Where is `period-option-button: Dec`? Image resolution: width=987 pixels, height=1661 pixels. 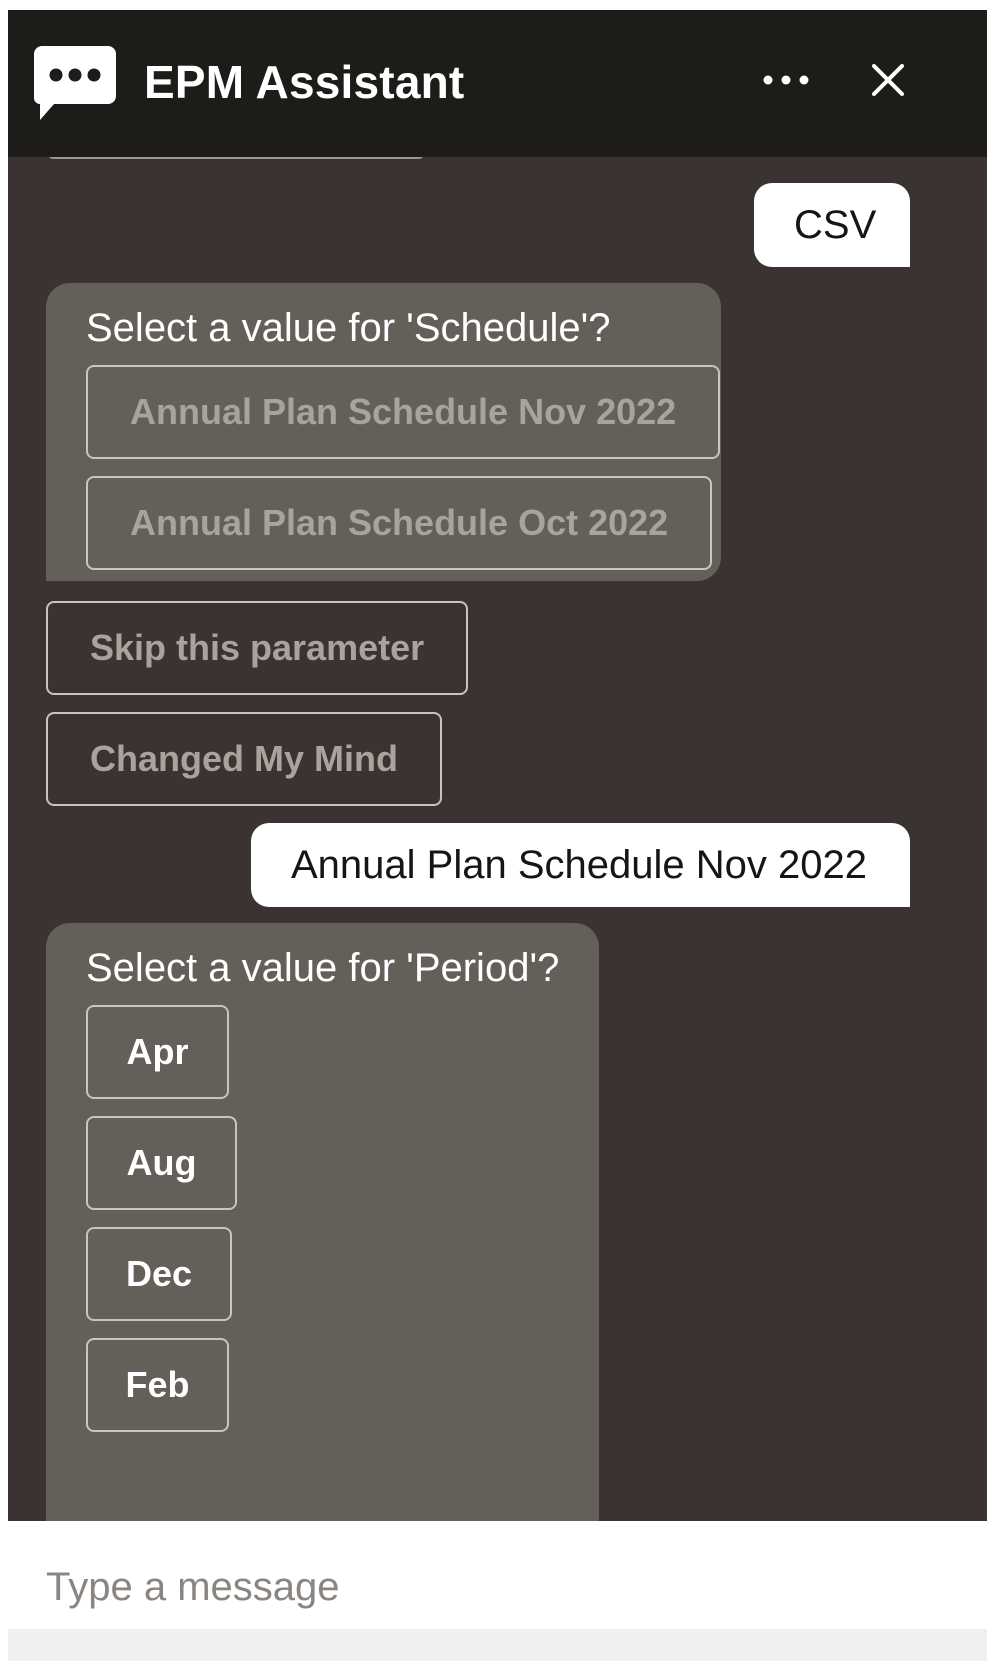 period-option-button: Dec is located at coordinates (159, 1274).